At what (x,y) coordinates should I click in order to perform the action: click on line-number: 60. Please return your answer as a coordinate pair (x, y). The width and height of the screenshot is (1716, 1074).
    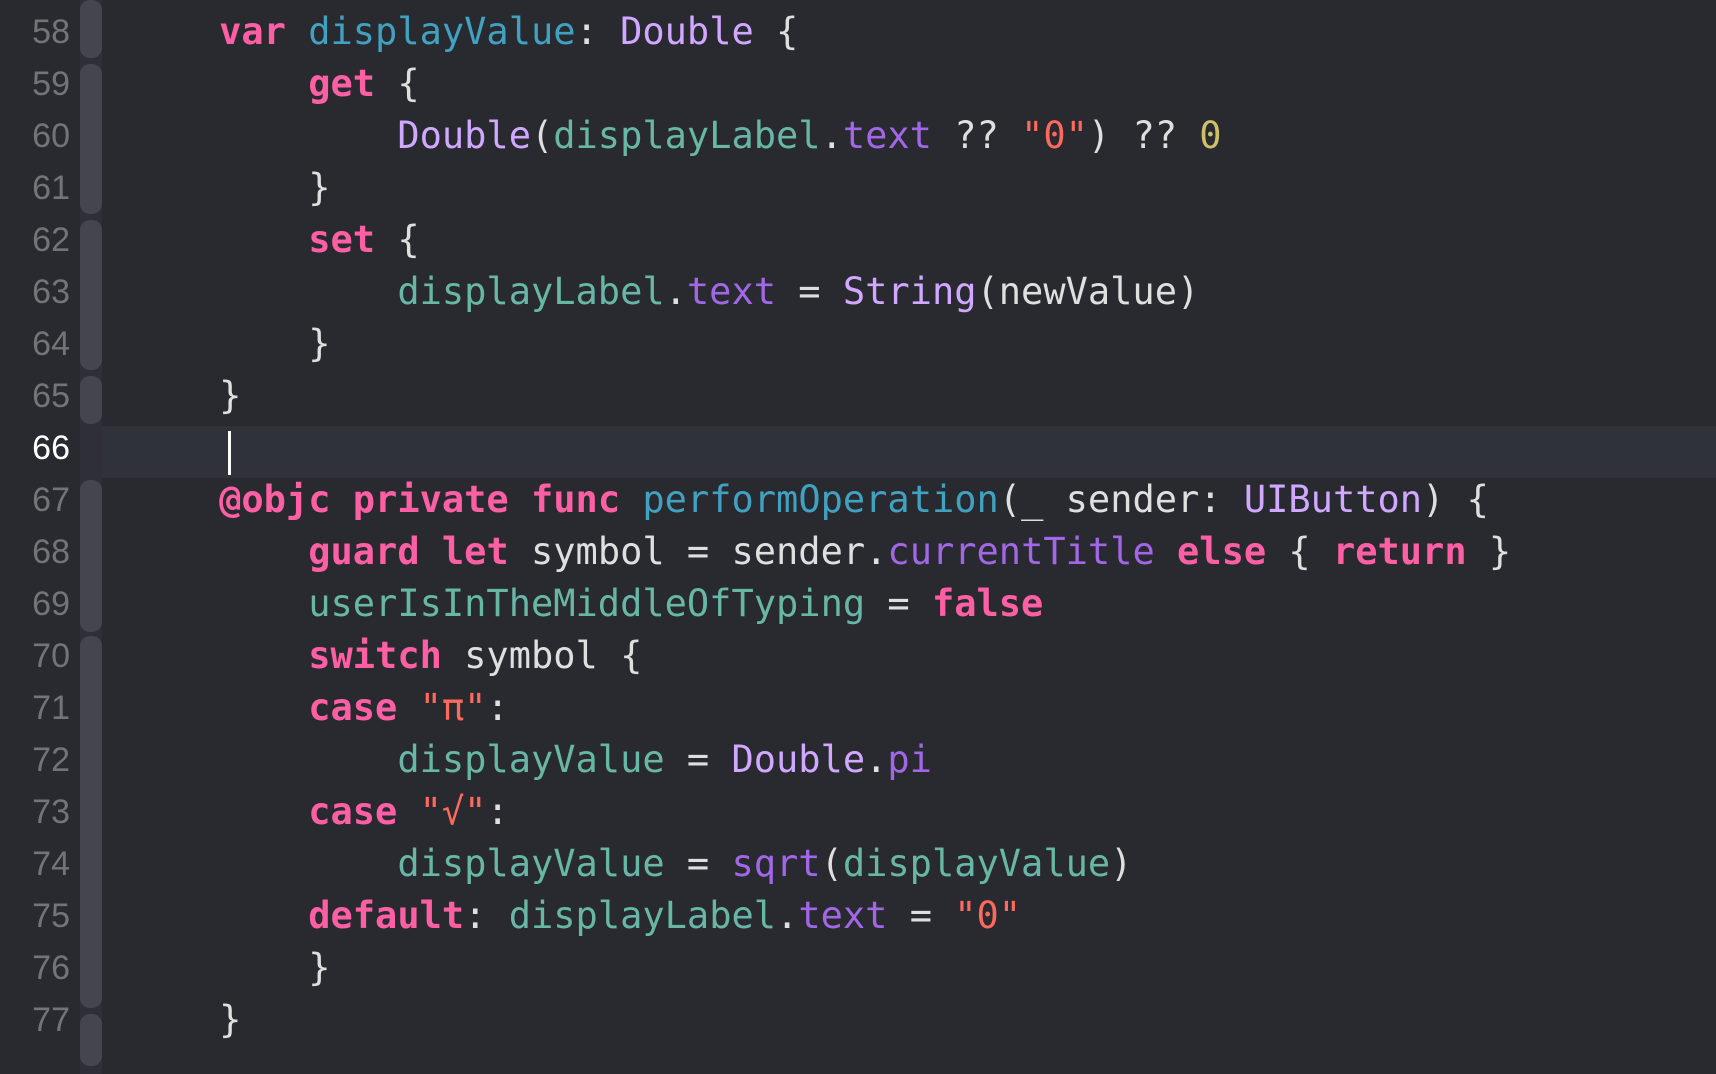
    Looking at the image, I should click on (51, 136).